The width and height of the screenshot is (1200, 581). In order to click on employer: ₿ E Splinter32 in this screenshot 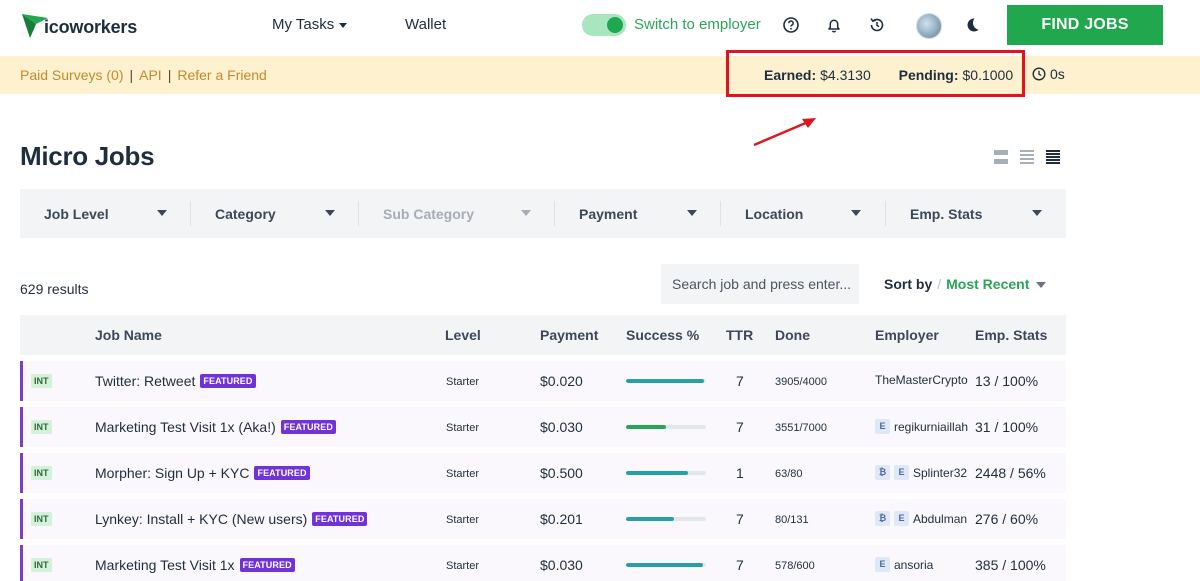, I will do `click(921, 472)`.